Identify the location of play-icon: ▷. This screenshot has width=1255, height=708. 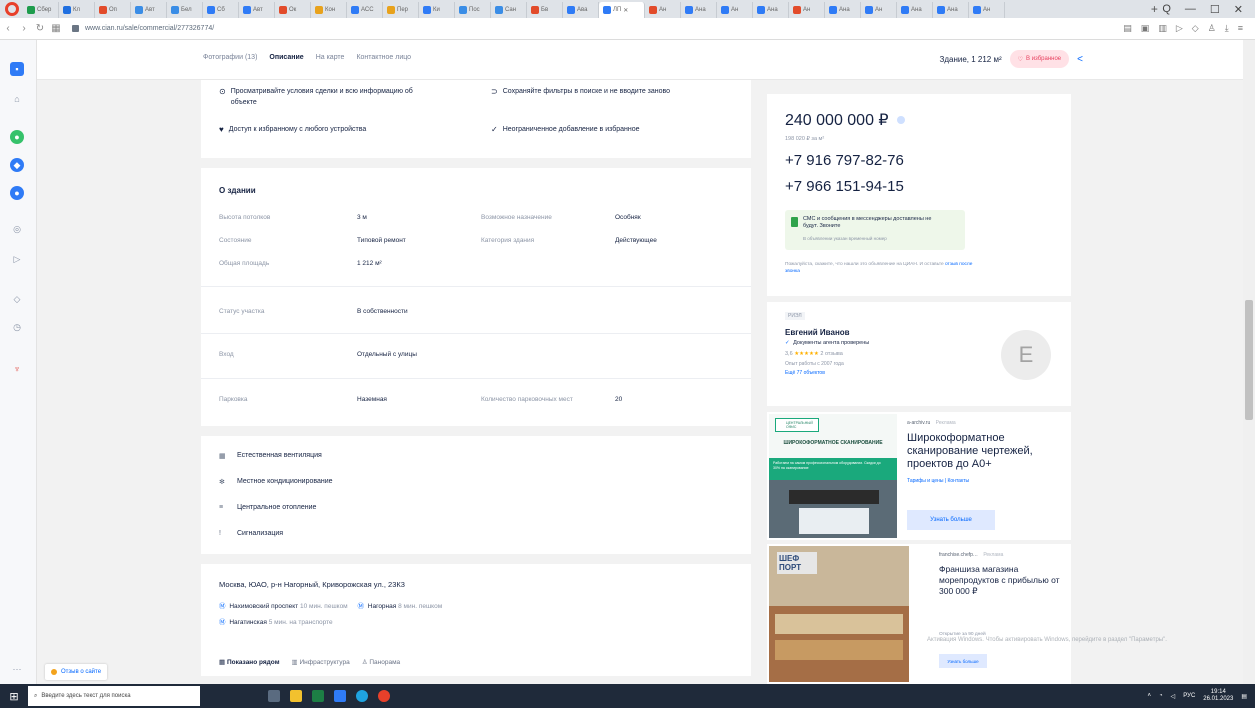
(1179, 28).